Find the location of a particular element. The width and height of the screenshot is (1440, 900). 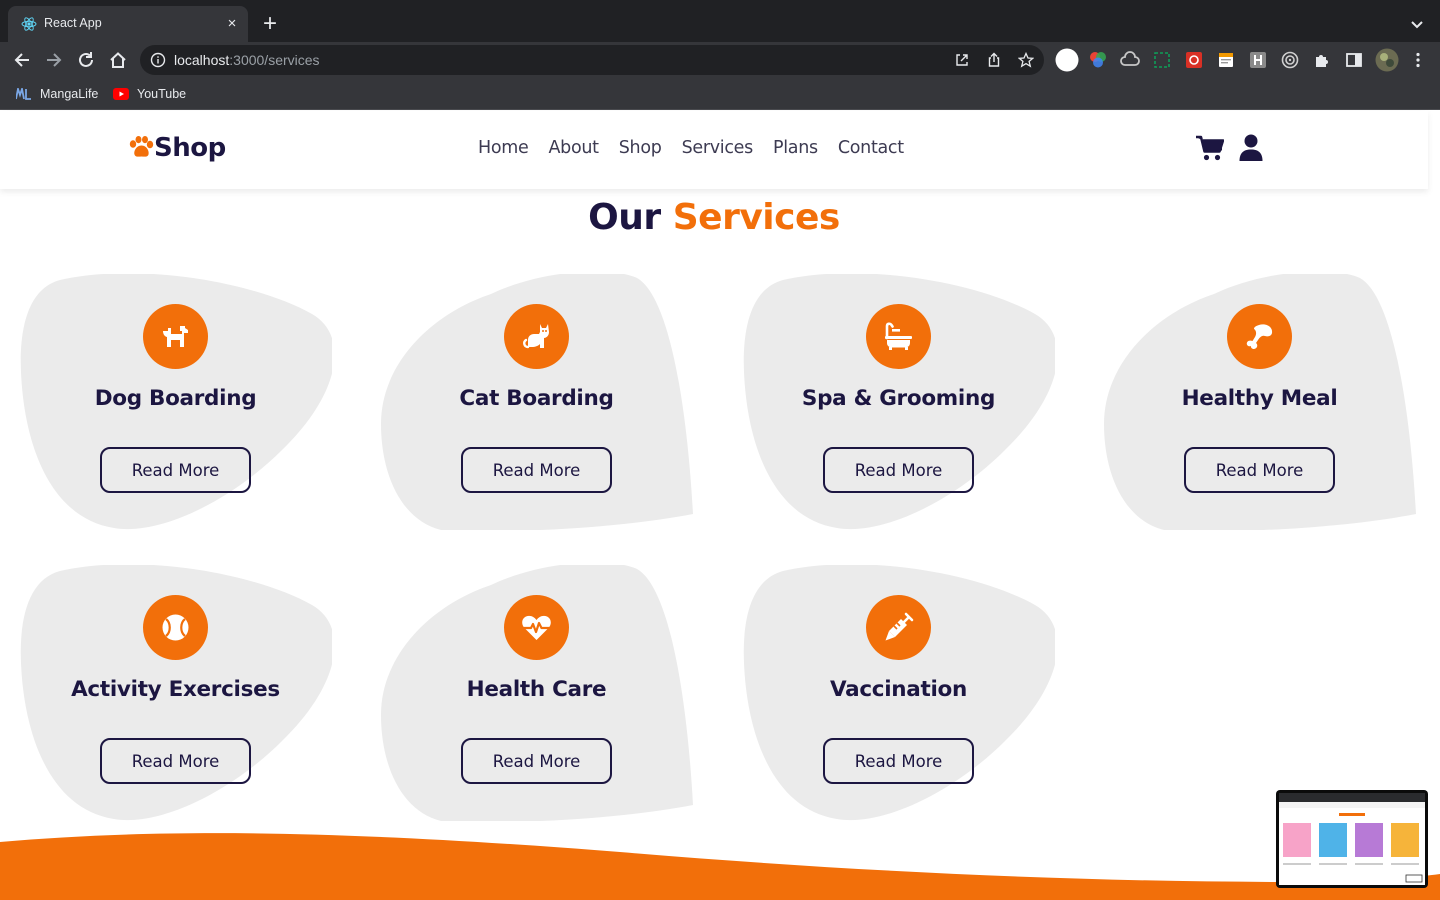

new-tab-button: + is located at coordinates (270, 24).